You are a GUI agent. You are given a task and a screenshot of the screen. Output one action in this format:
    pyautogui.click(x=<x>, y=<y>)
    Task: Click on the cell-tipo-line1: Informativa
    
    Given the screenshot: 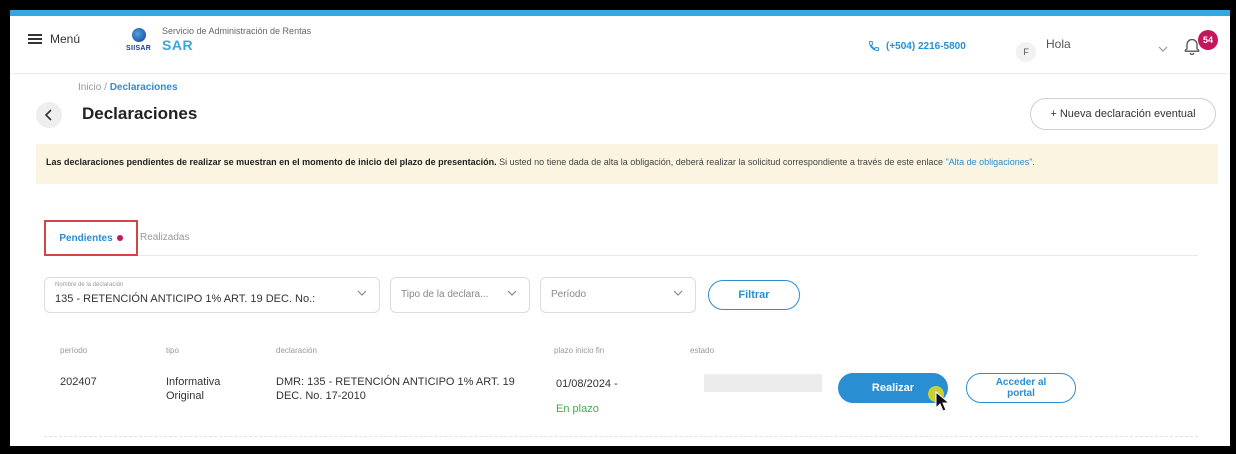 What is the action you would take?
    pyautogui.click(x=193, y=382)
    